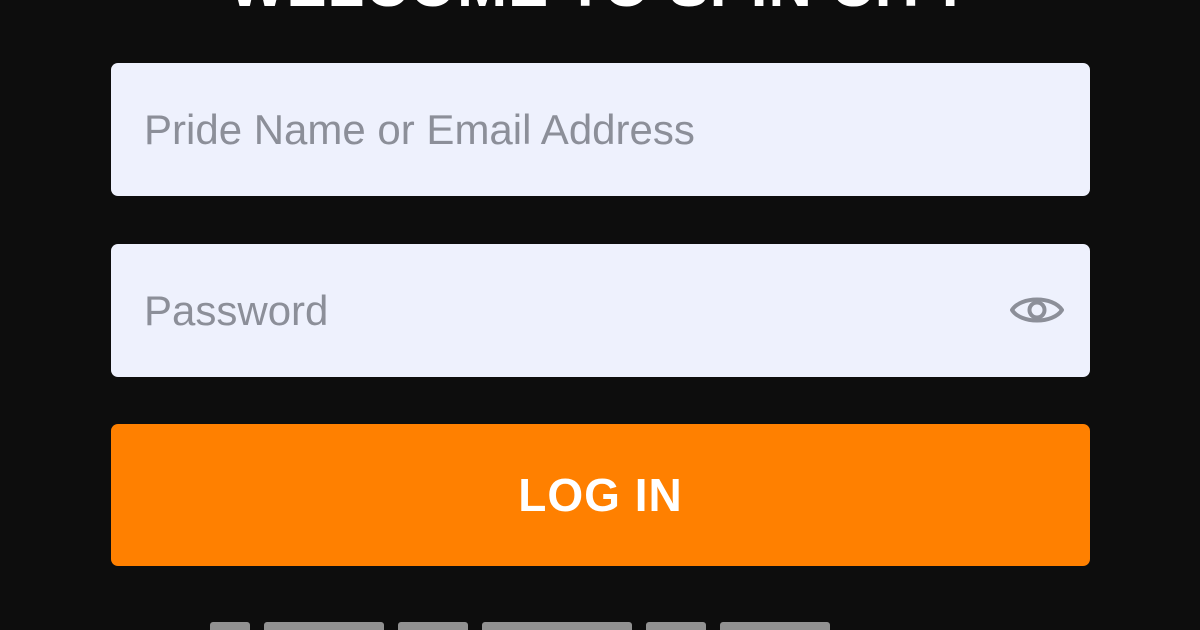  I want to click on eye-icon, so click(1037, 310).